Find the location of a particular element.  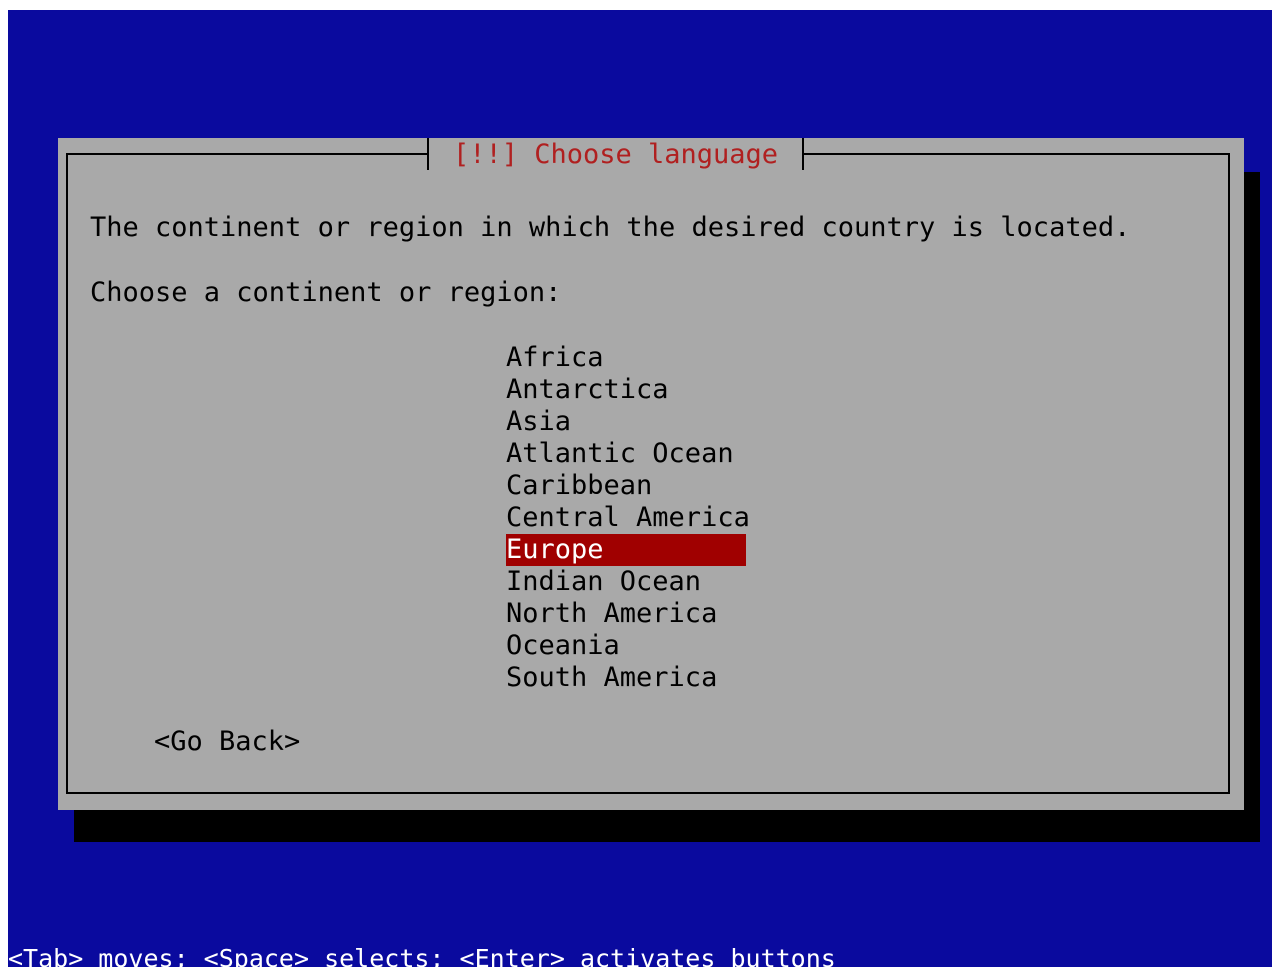

region-item-africa: Africa is located at coordinates (626, 358).